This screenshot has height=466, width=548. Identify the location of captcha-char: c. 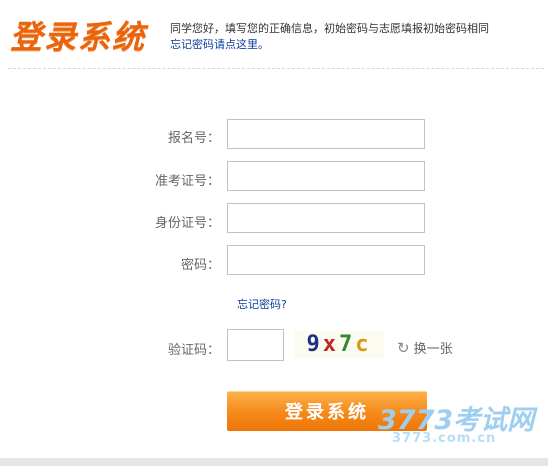
(363, 344).